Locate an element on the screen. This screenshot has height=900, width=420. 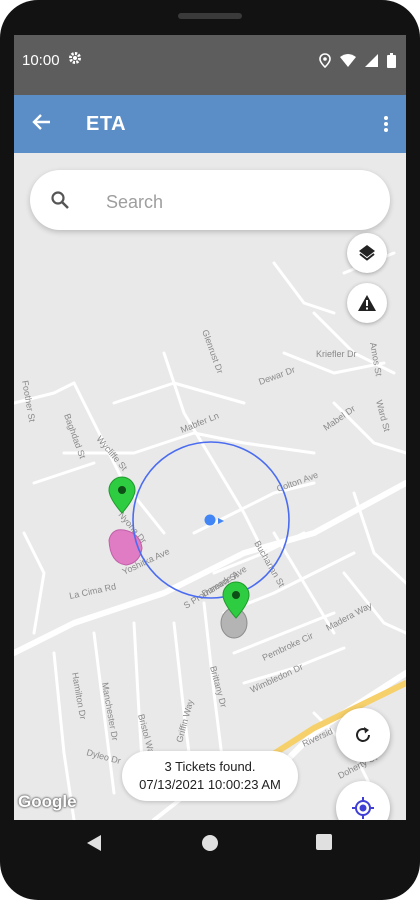
street-label: Griffin Way is located at coordinates (184, 721).